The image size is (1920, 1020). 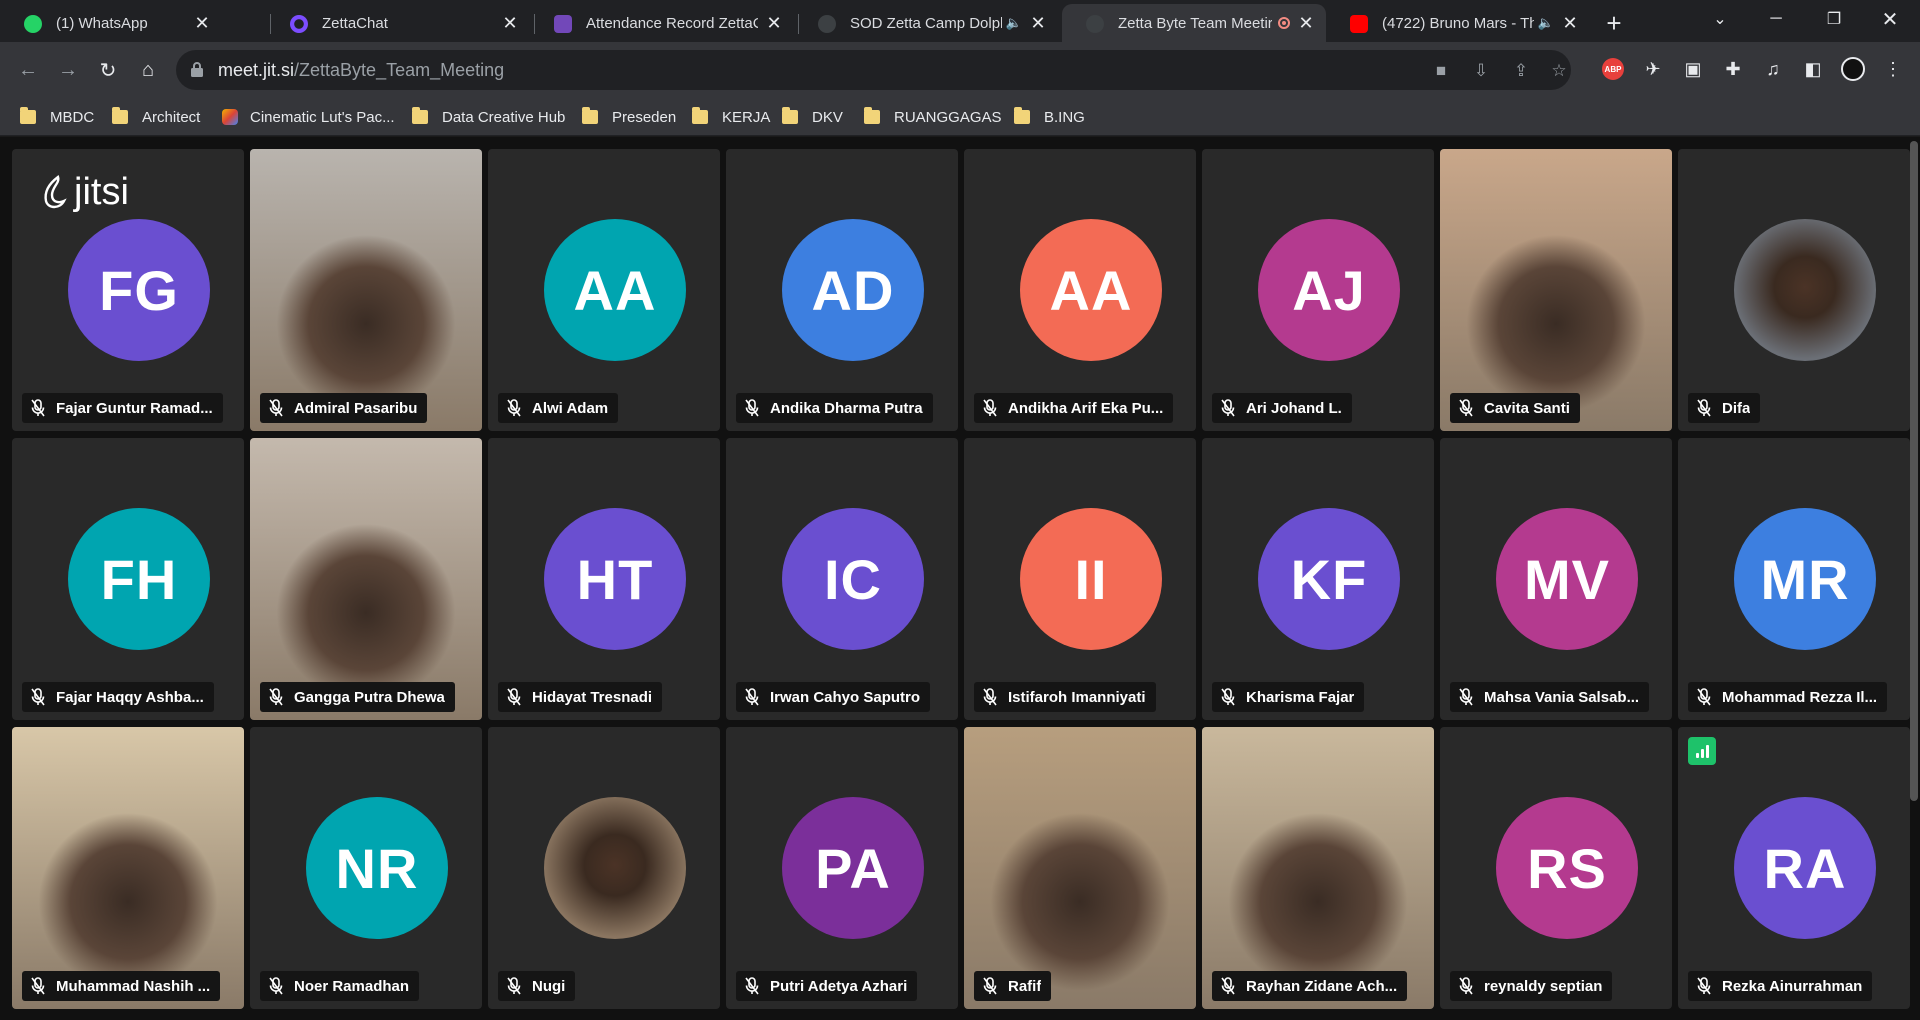 I want to click on participant-photo-avatar, so click(x=1805, y=290).